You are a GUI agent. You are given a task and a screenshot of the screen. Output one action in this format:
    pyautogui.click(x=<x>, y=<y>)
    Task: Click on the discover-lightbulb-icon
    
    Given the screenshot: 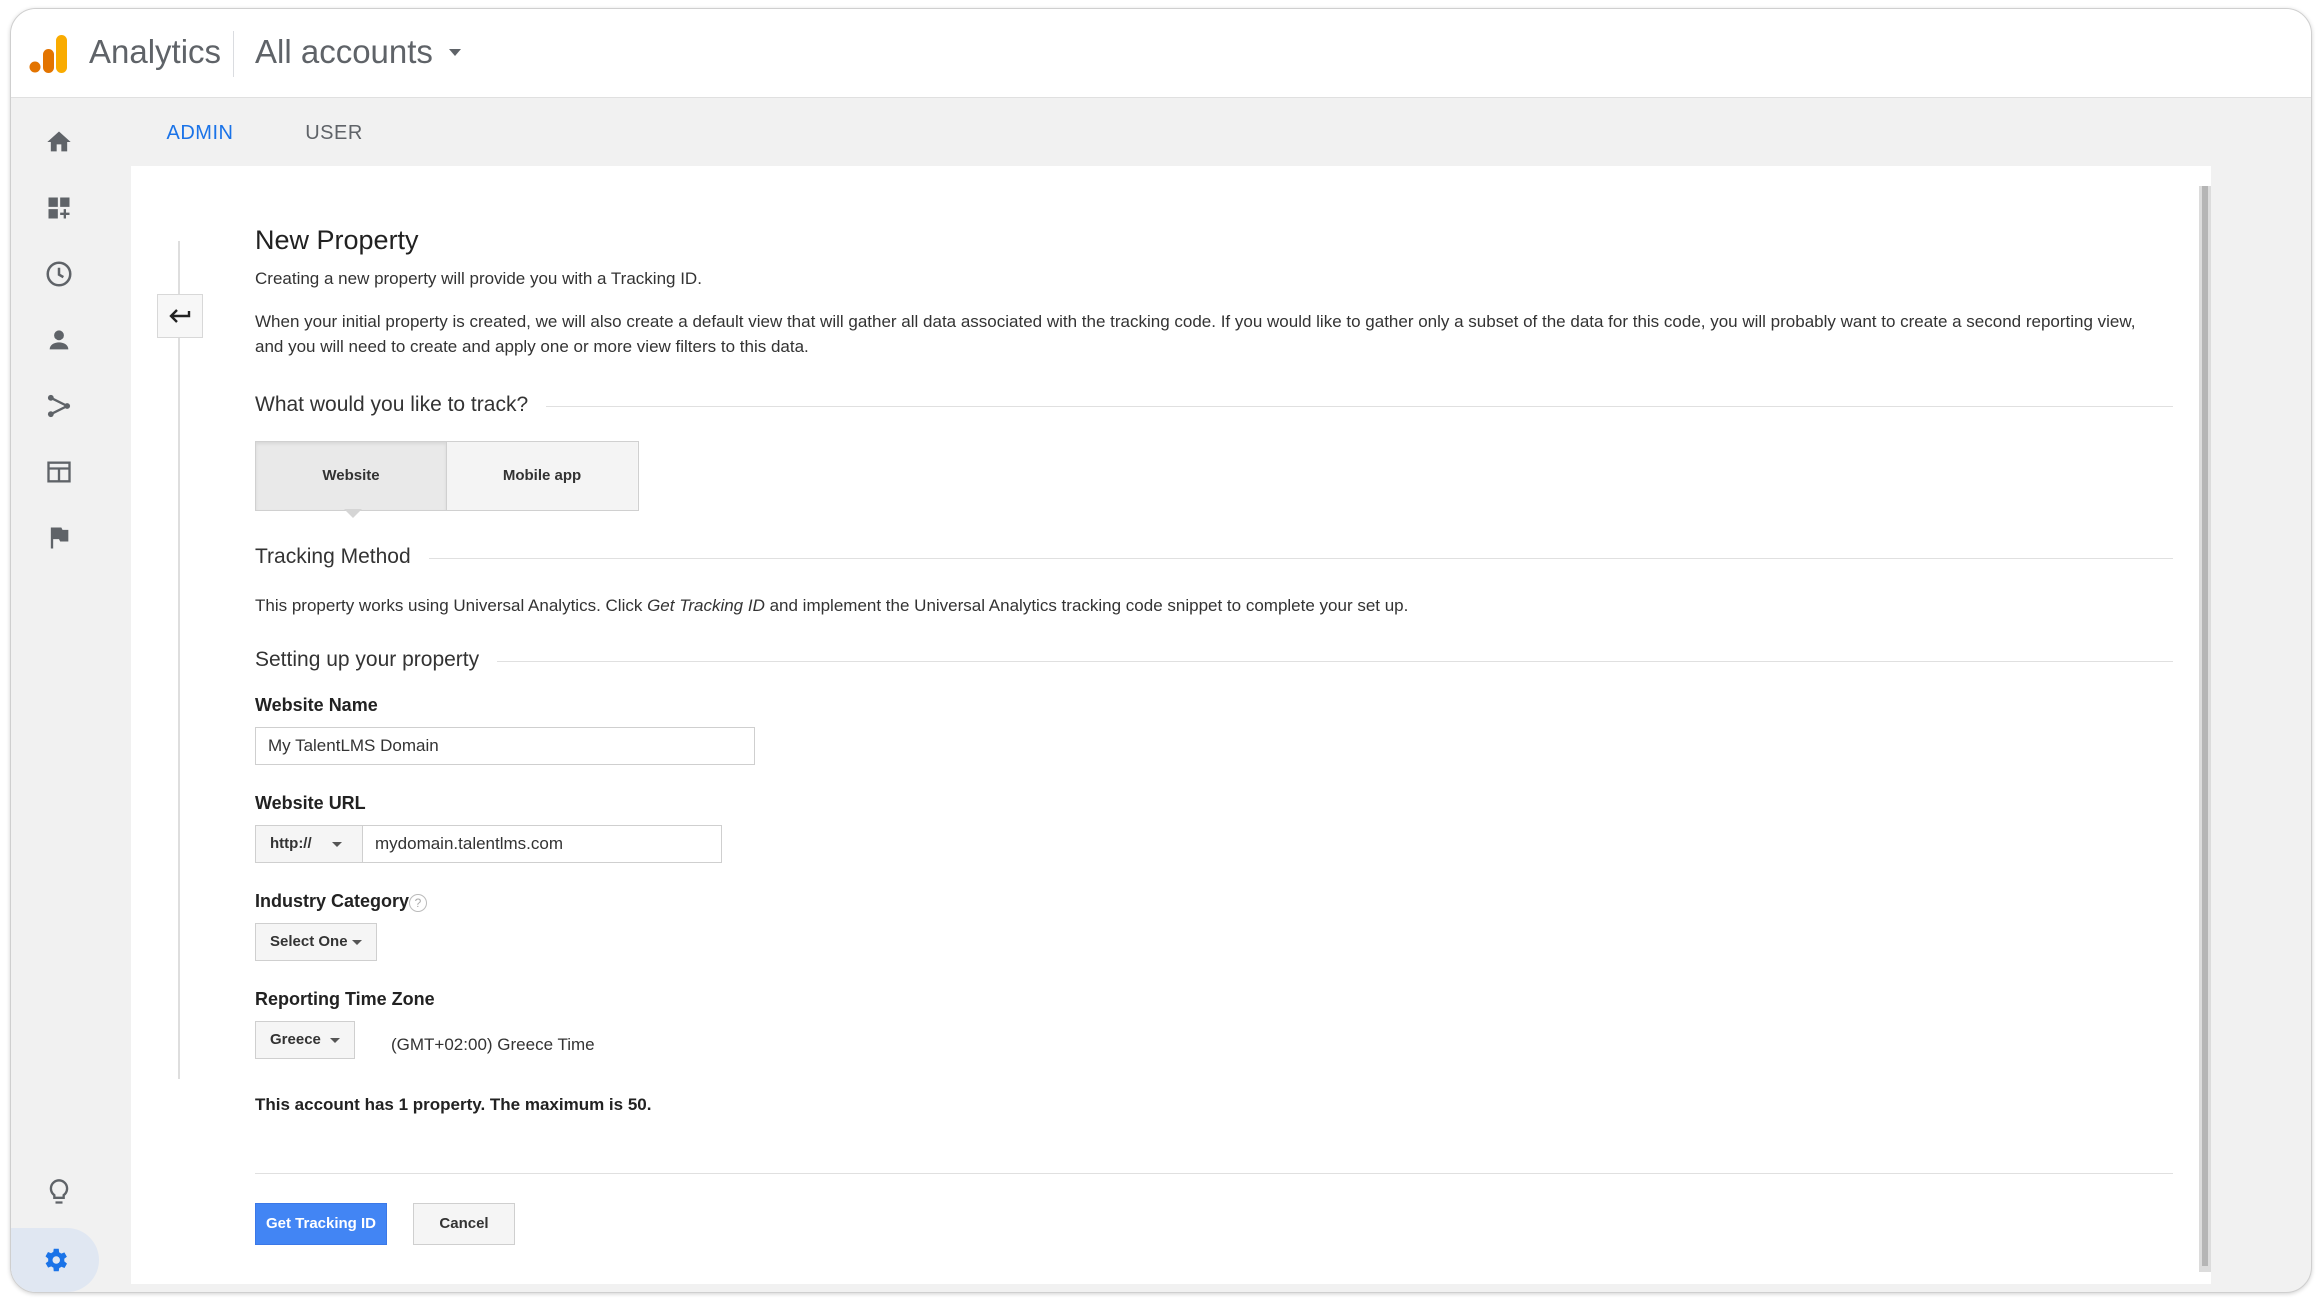 What is the action you would take?
    pyautogui.click(x=59, y=1192)
    